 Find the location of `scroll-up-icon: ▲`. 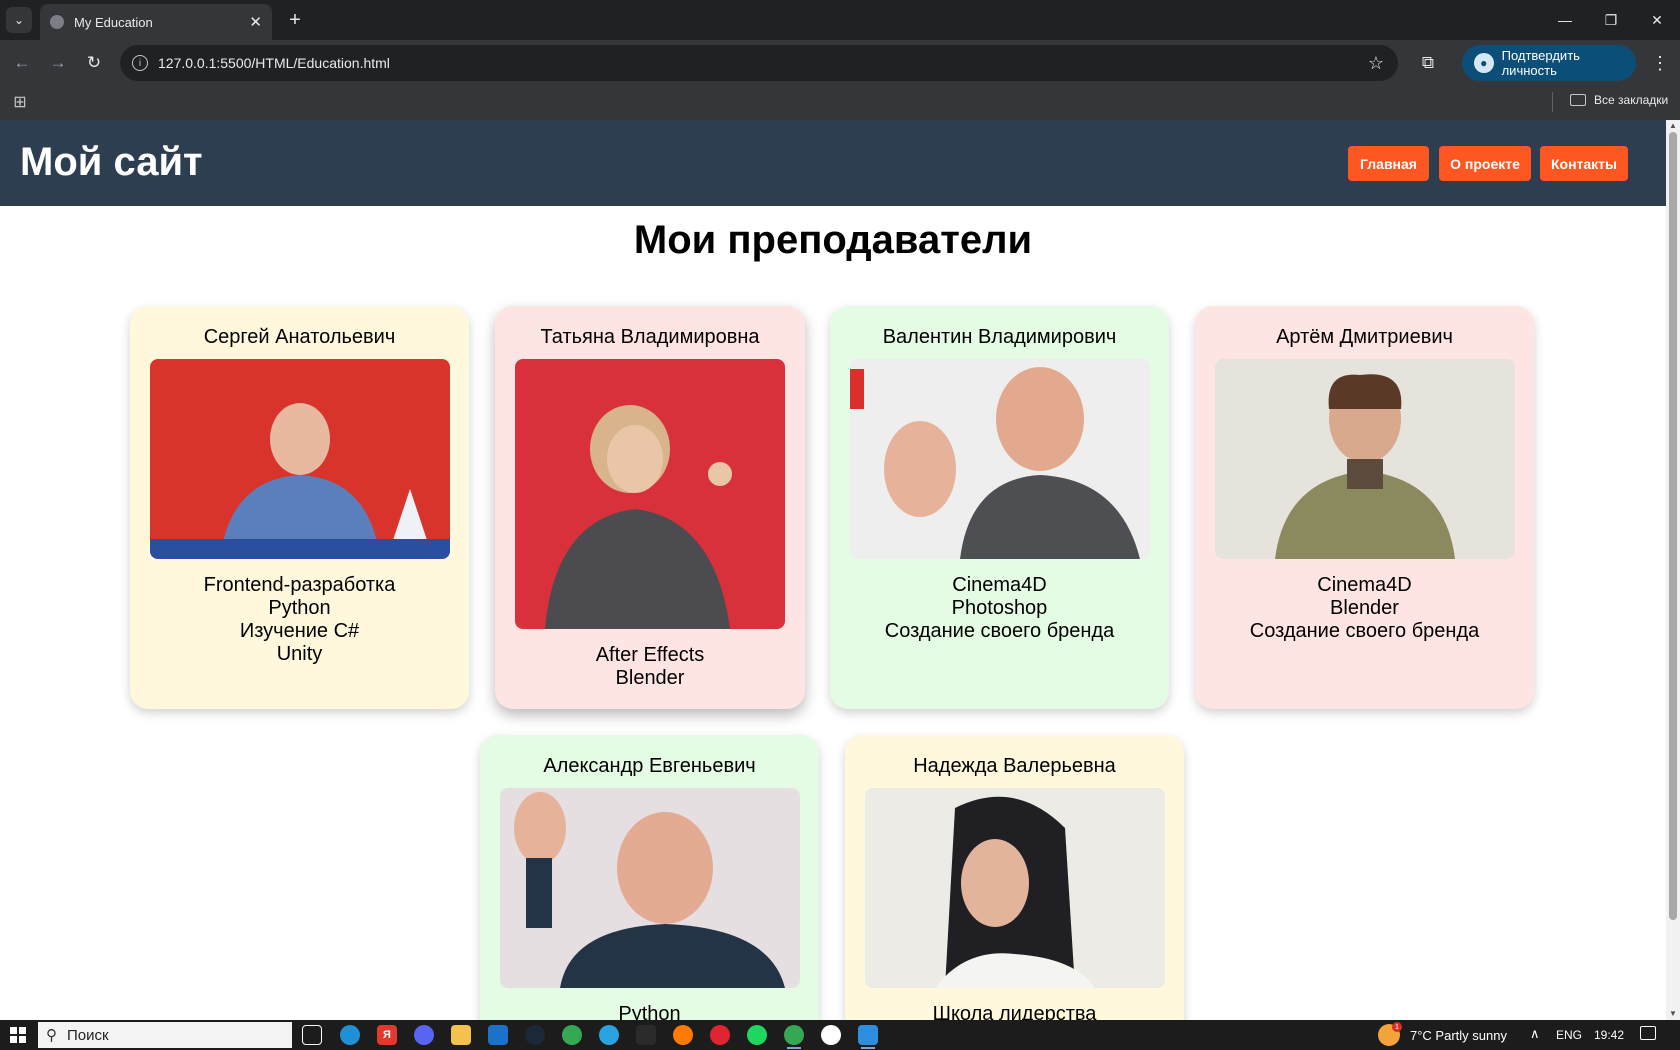

scroll-up-icon: ▲ is located at coordinates (1673, 126).